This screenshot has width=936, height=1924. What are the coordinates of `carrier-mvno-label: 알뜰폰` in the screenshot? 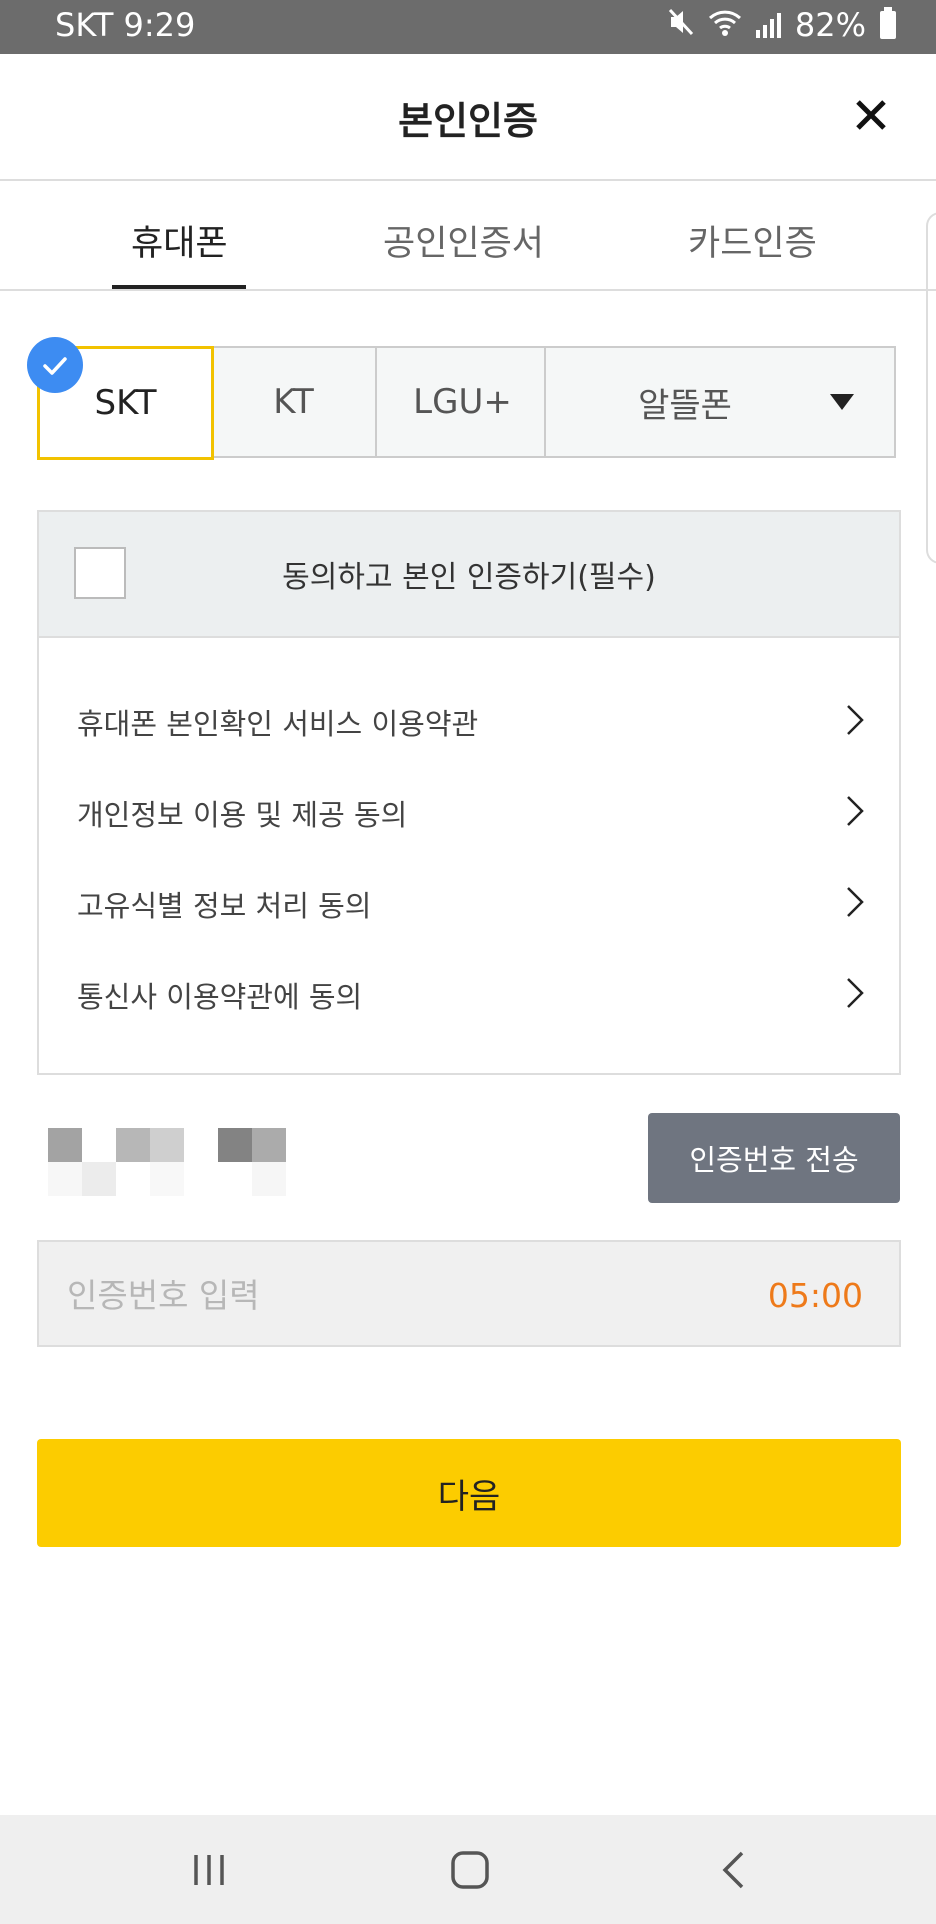 It's located at (685, 405).